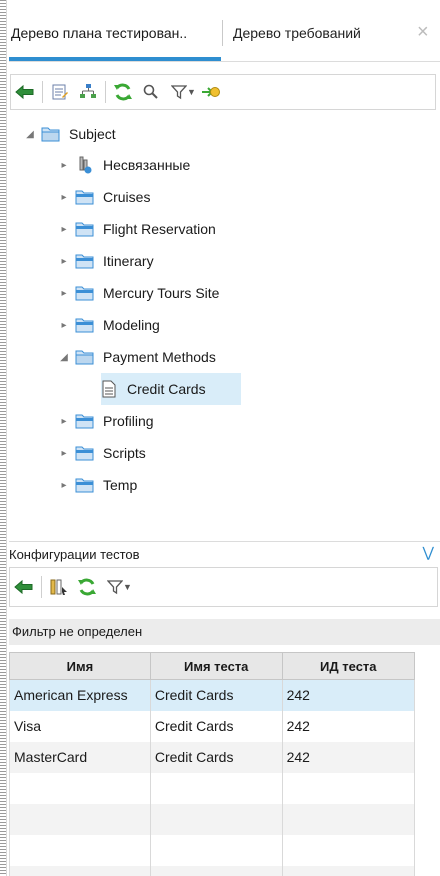 The width and height of the screenshot is (440, 876). I want to click on tree-node-label: Profiling, so click(128, 421).